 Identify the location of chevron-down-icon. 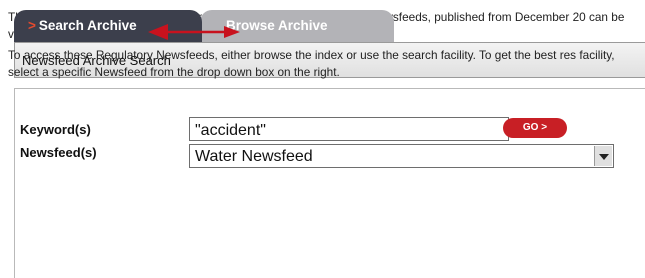
(603, 156).